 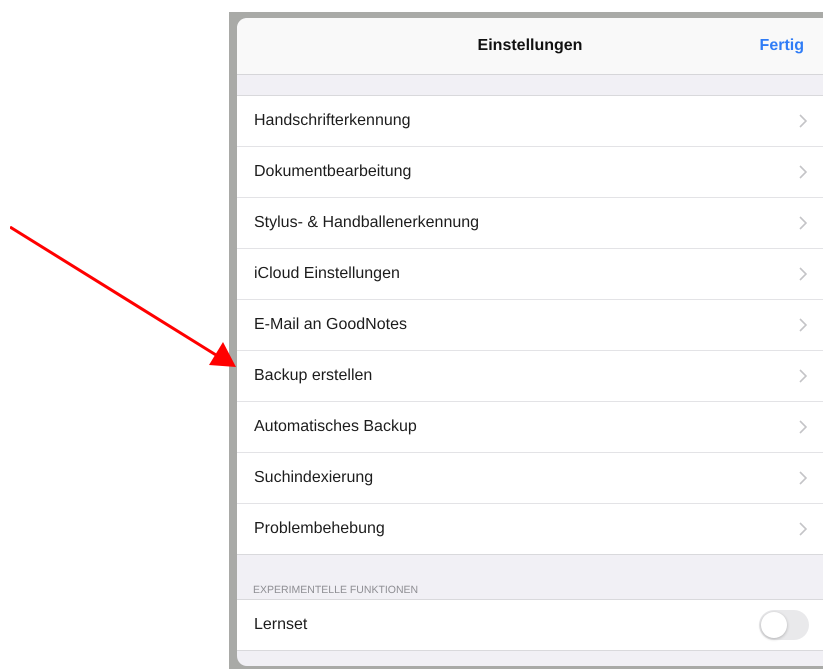 I want to click on settings-row: iCloud Einstellungen, so click(x=530, y=274).